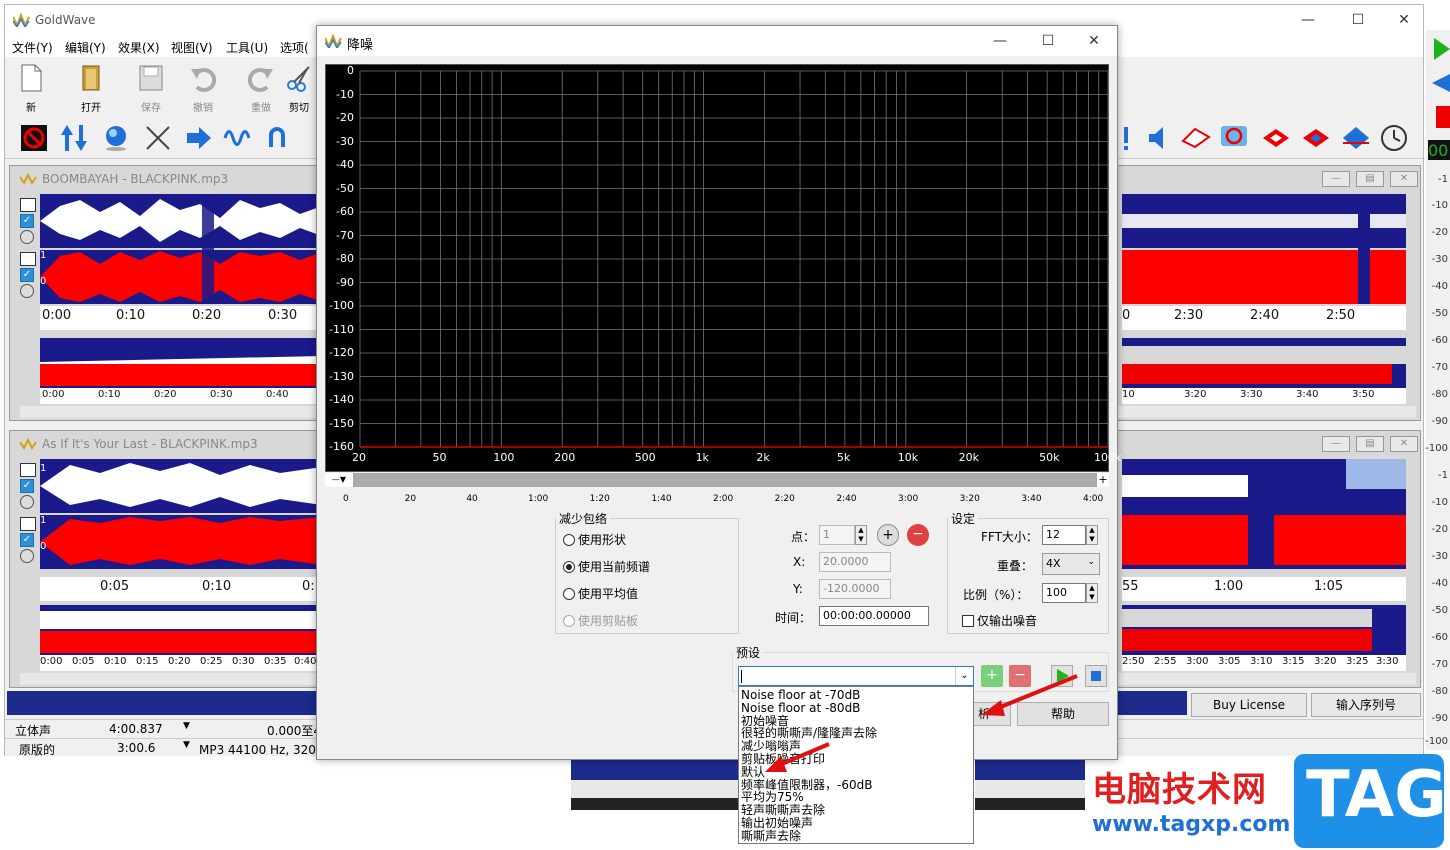 The height and width of the screenshot is (850, 1450). I want to click on save-button: 保存, so click(151, 88).